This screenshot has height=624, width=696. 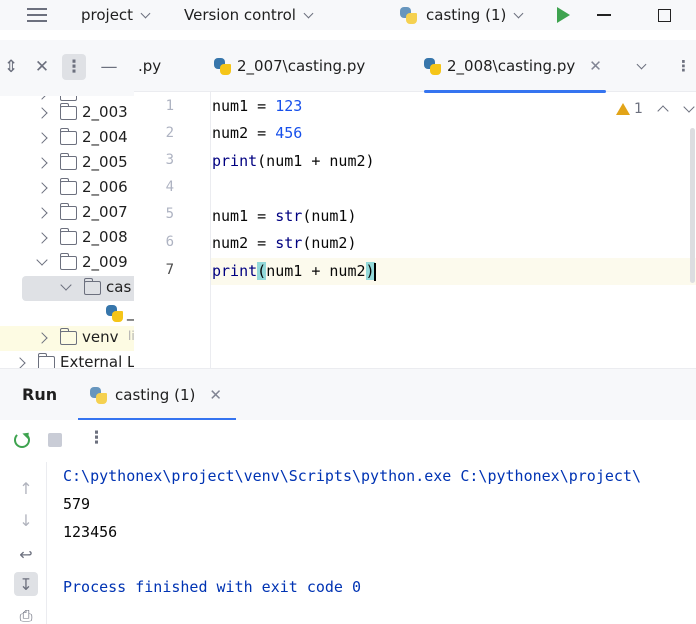 I want to click on tab-label: .py, so click(x=150, y=66).